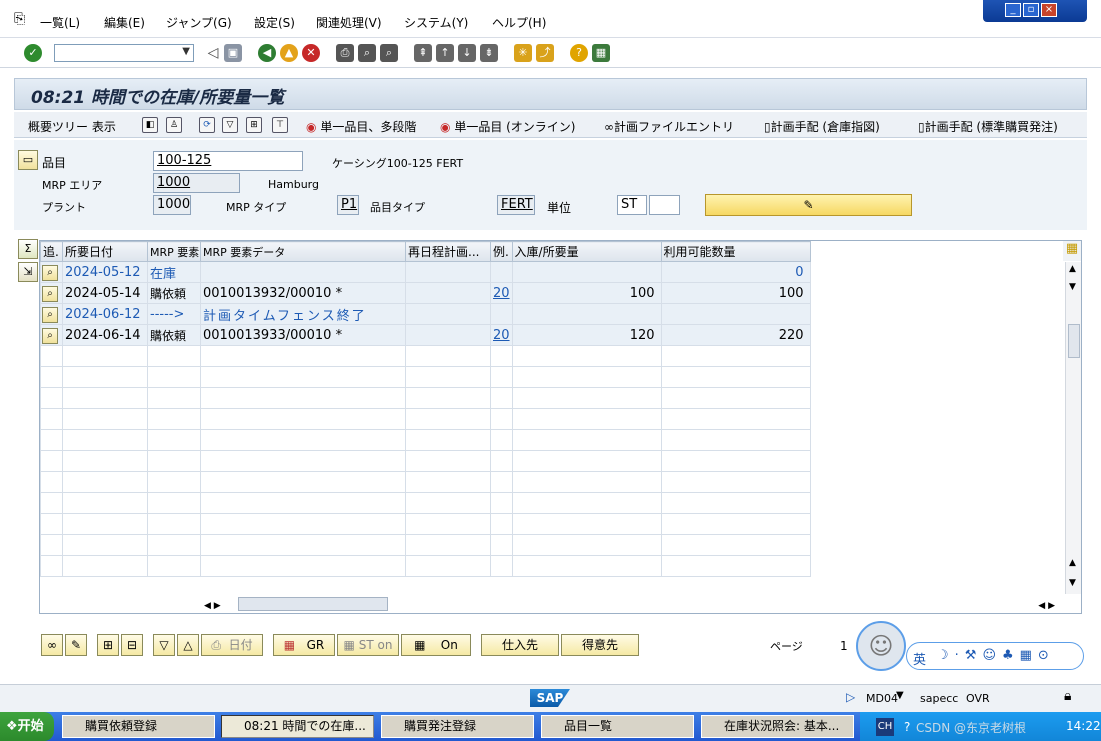 This screenshot has width=1101, height=741. What do you see at coordinates (617, 726) in the screenshot?
I see `task-material-list: 品目一覧` at bounding box center [617, 726].